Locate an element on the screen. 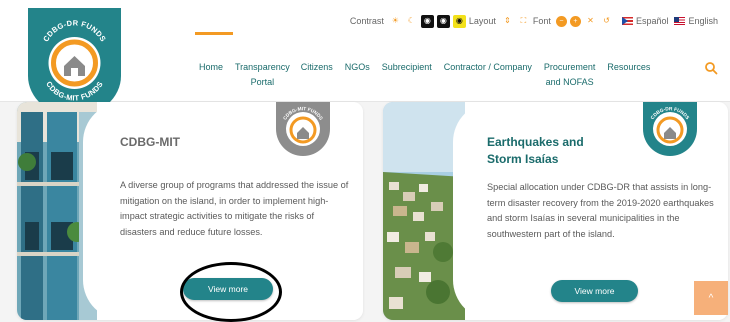 This screenshot has width=730, height=322. undo-icon: ↺ is located at coordinates (606, 21).